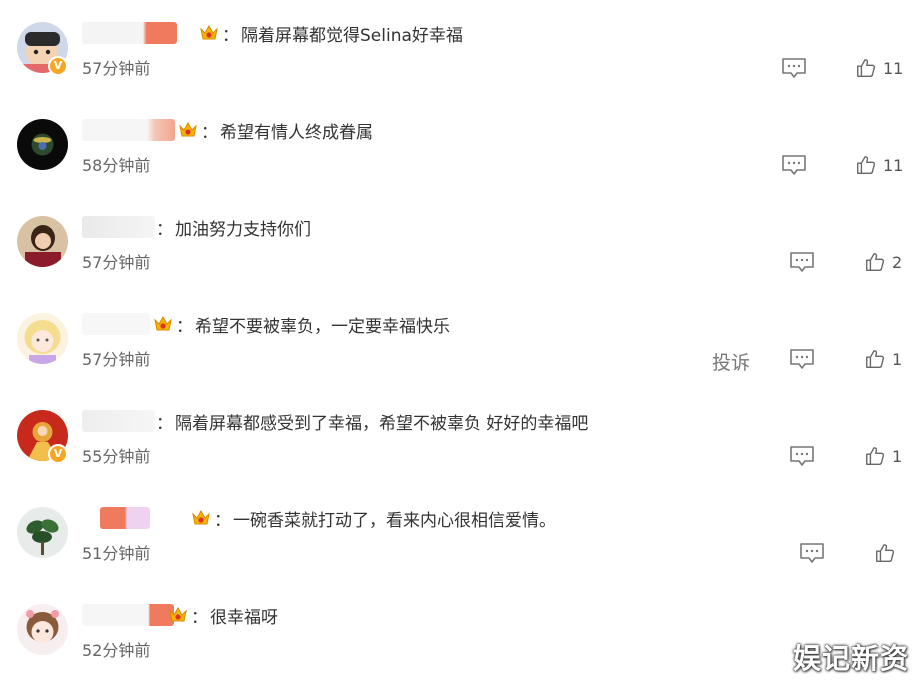  What do you see at coordinates (731, 361) in the screenshot?
I see `report-button: 投诉` at bounding box center [731, 361].